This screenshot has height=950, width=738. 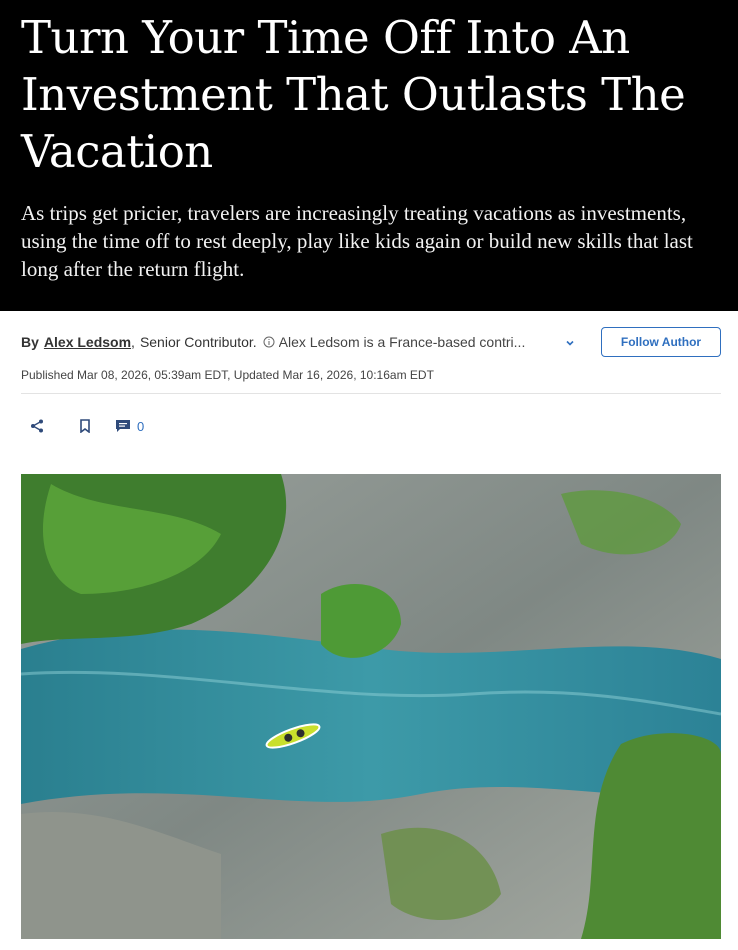 What do you see at coordinates (133, 342) in the screenshot?
I see `byline-comma: ,` at bounding box center [133, 342].